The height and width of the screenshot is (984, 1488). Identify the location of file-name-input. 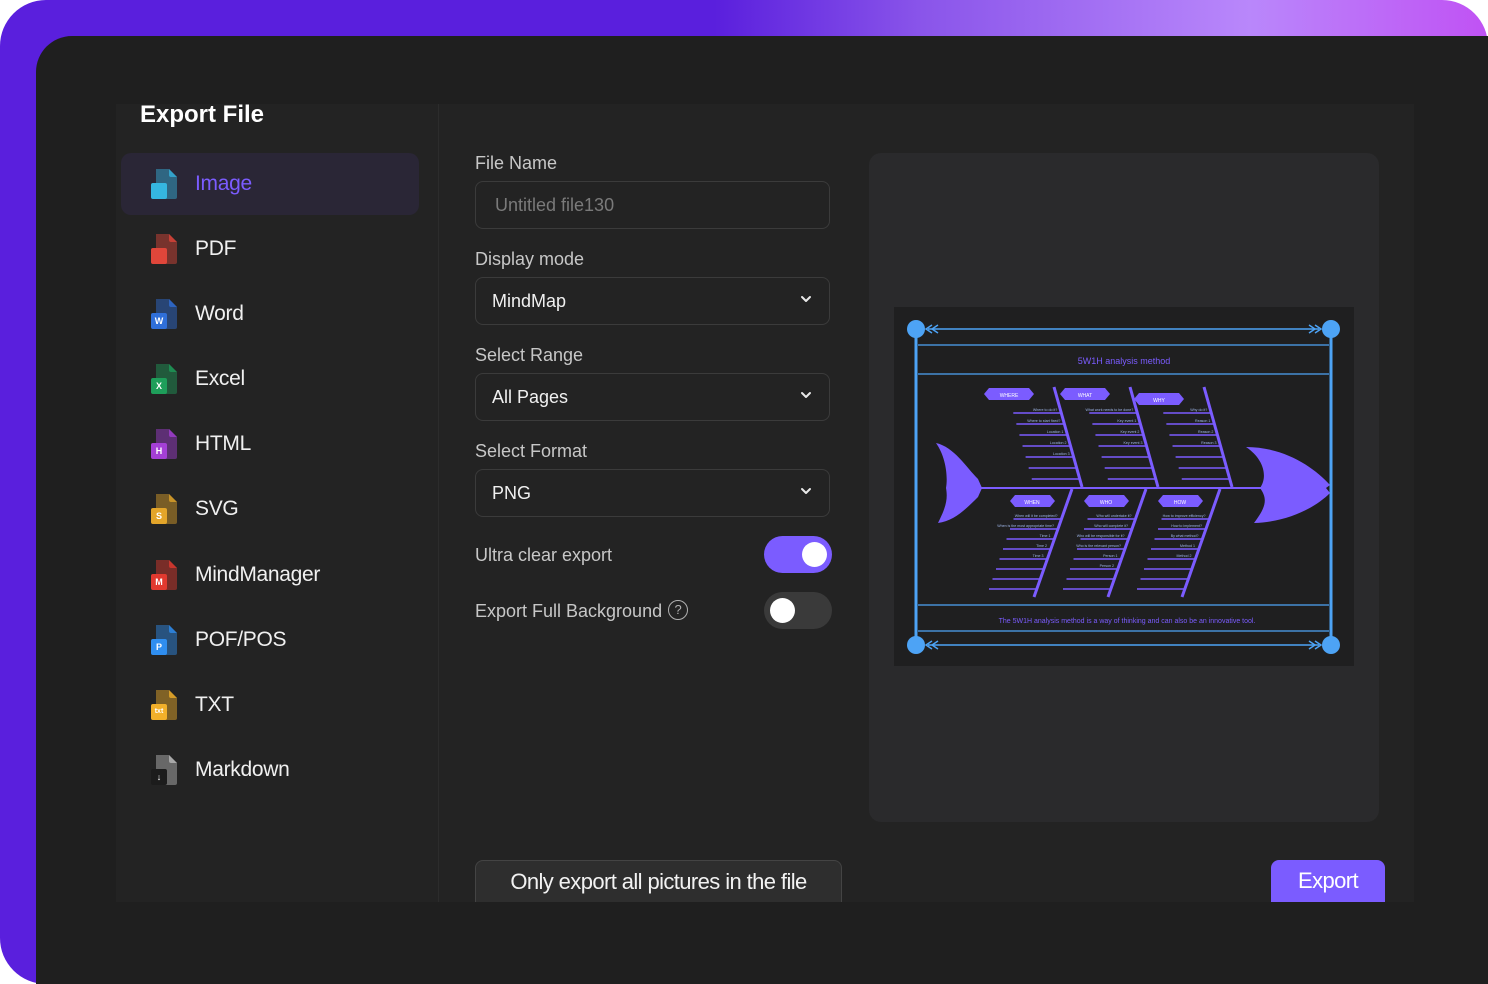
(652, 205).